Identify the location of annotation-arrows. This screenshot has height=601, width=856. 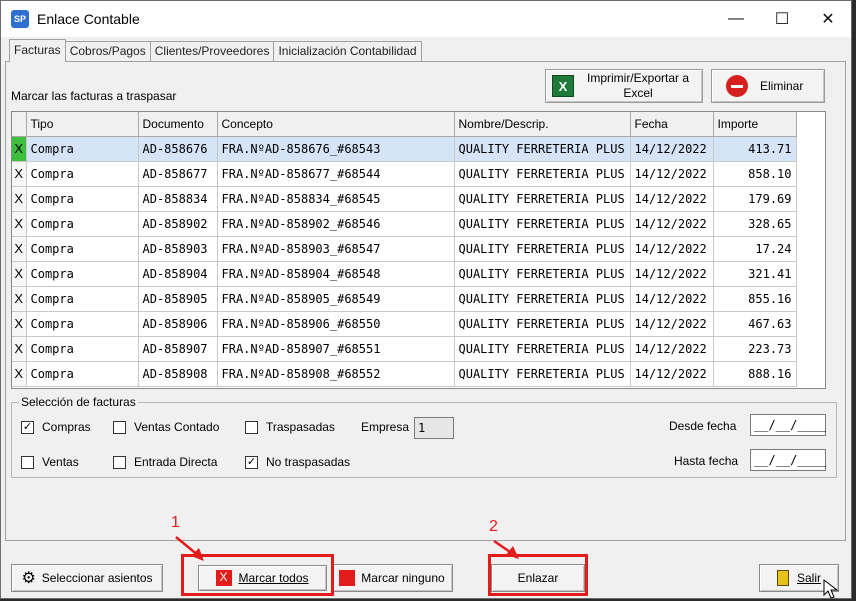
(347, 548).